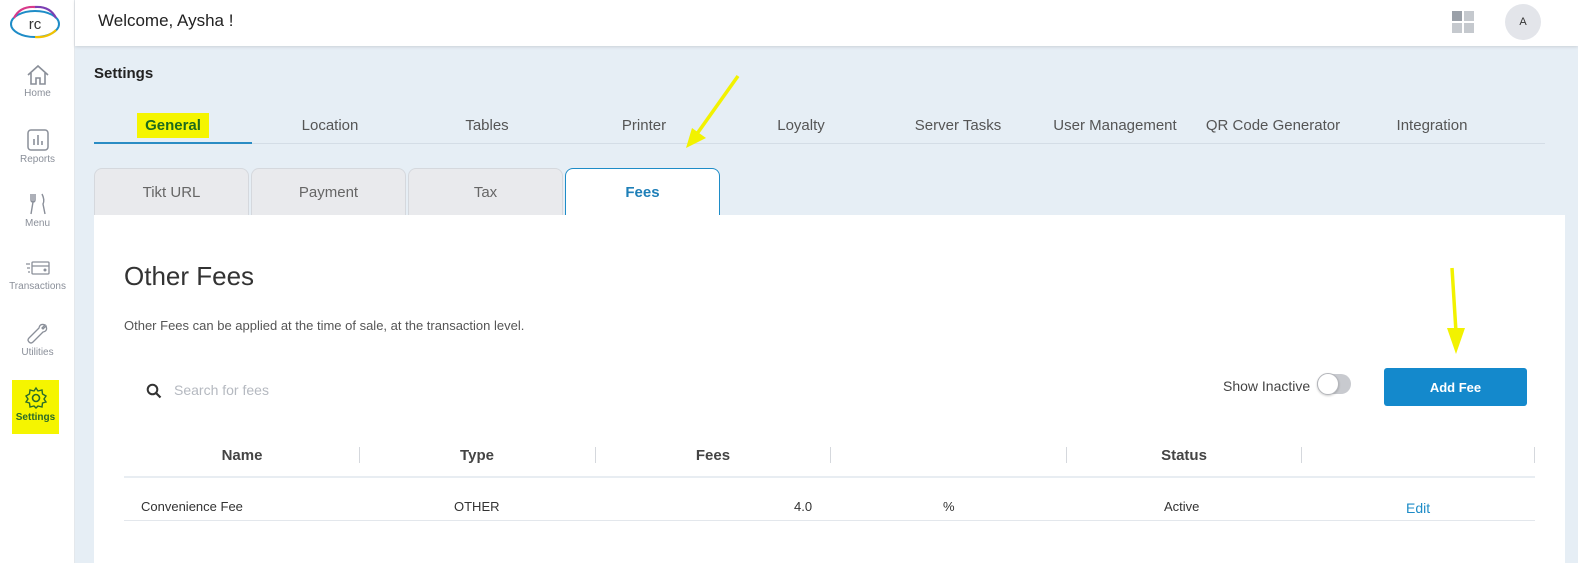 Image resolution: width=1578 pixels, height=563 pixels. What do you see at coordinates (1432, 127) in the screenshot?
I see `tab-integration: Integration` at bounding box center [1432, 127].